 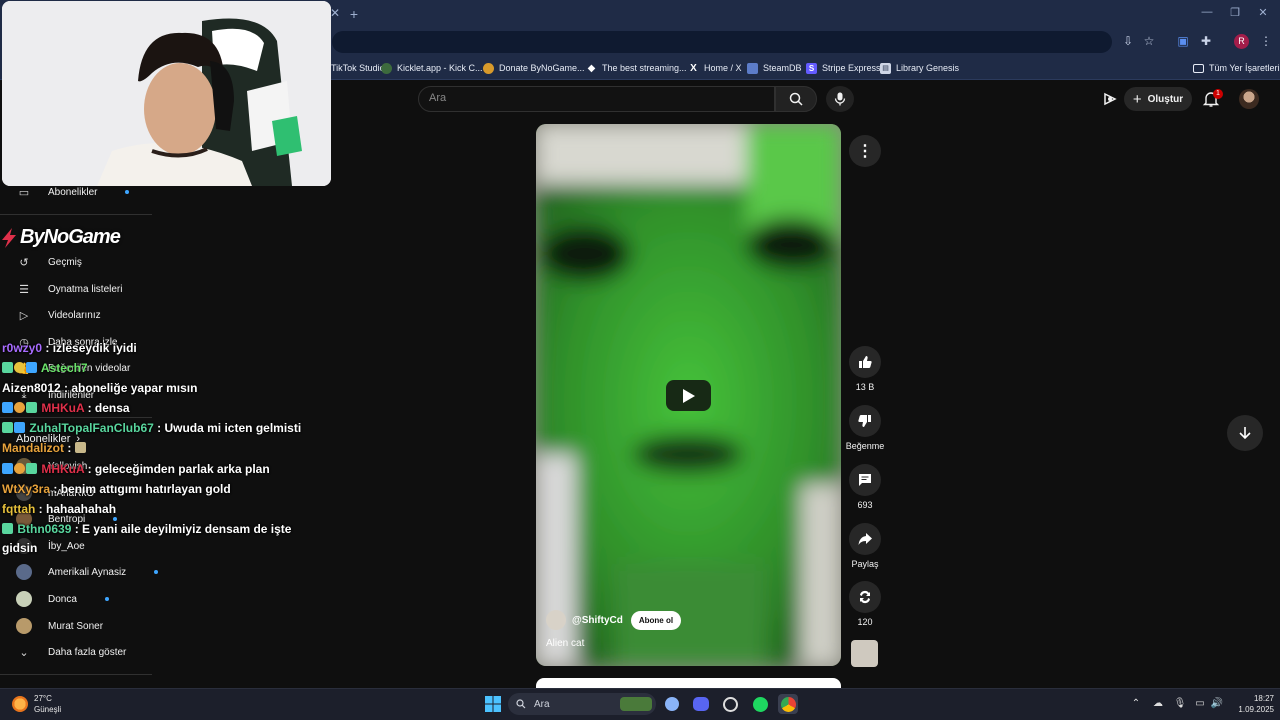 I want to click on taskbar-clock: 18:27 1.09.2025, so click(x=1250, y=704).